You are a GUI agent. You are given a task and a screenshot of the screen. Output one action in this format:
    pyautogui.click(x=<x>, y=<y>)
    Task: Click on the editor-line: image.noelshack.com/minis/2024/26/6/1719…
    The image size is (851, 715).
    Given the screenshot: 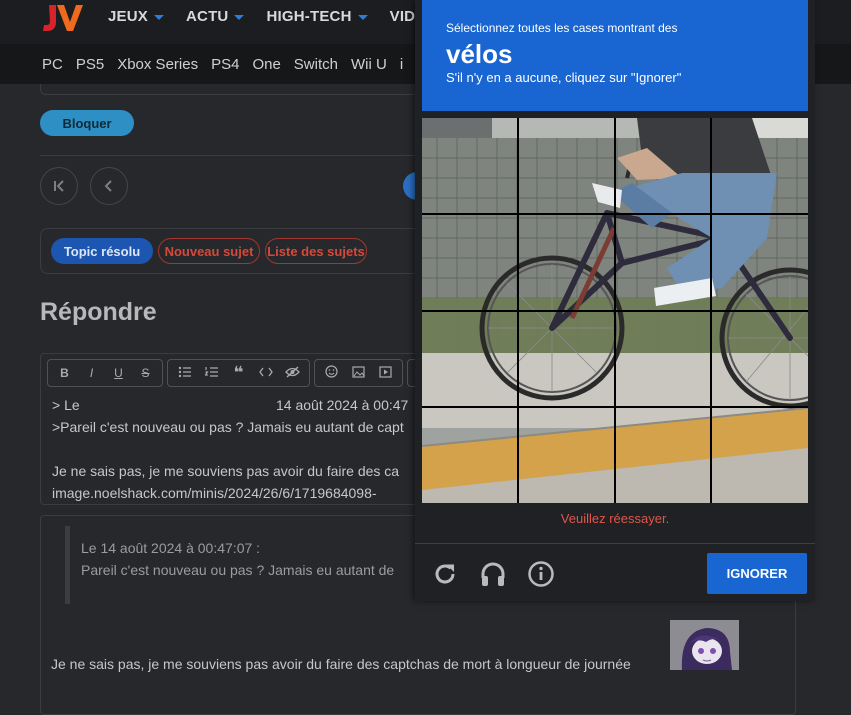 What is the action you would take?
    pyautogui.click(x=214, y=493)
    